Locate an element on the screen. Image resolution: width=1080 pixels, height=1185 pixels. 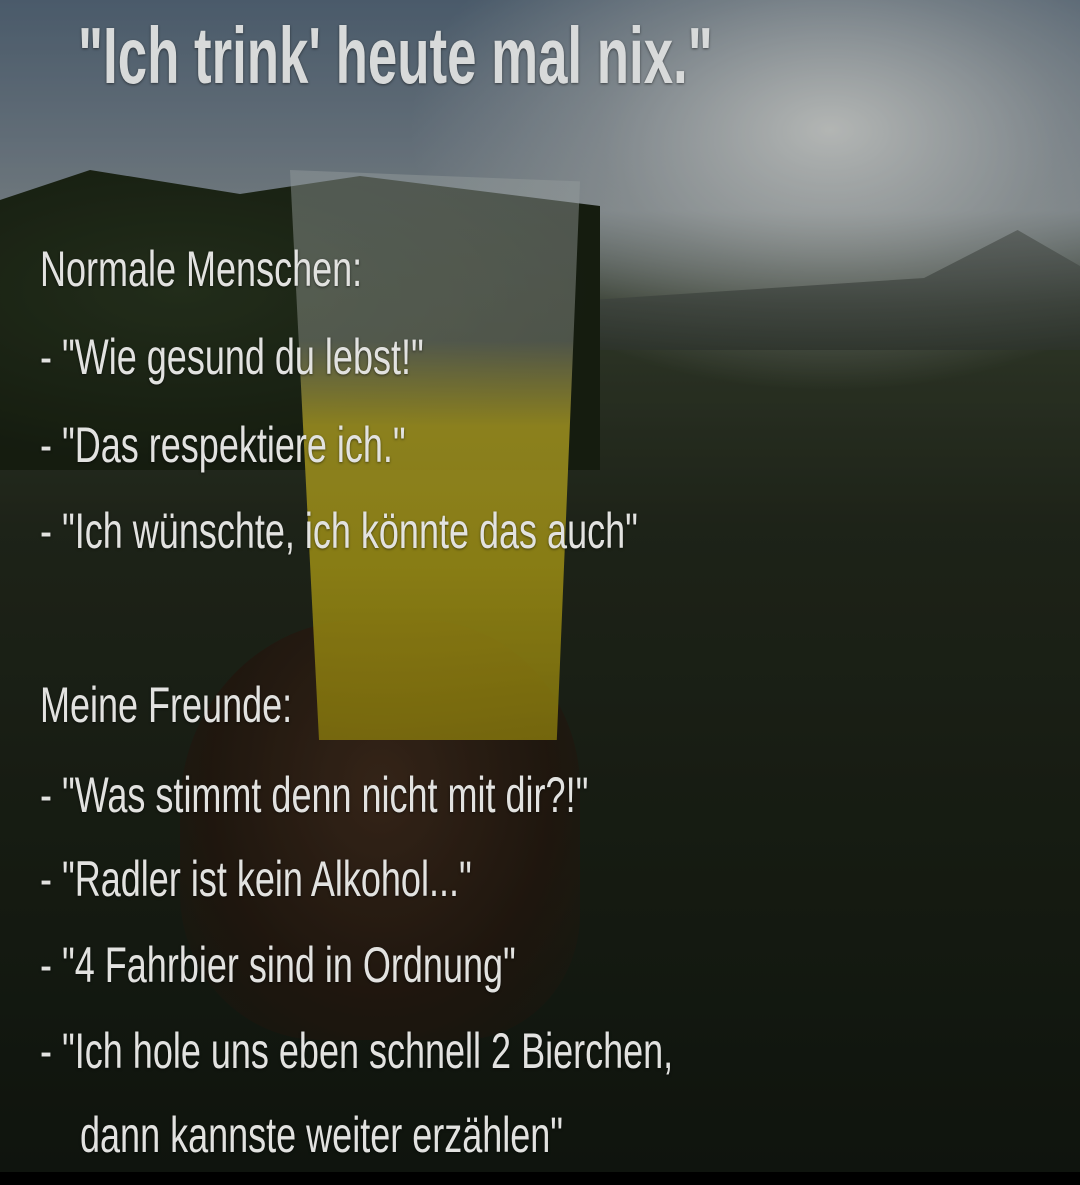
bottom-border is located at coordinates (540, 1178).